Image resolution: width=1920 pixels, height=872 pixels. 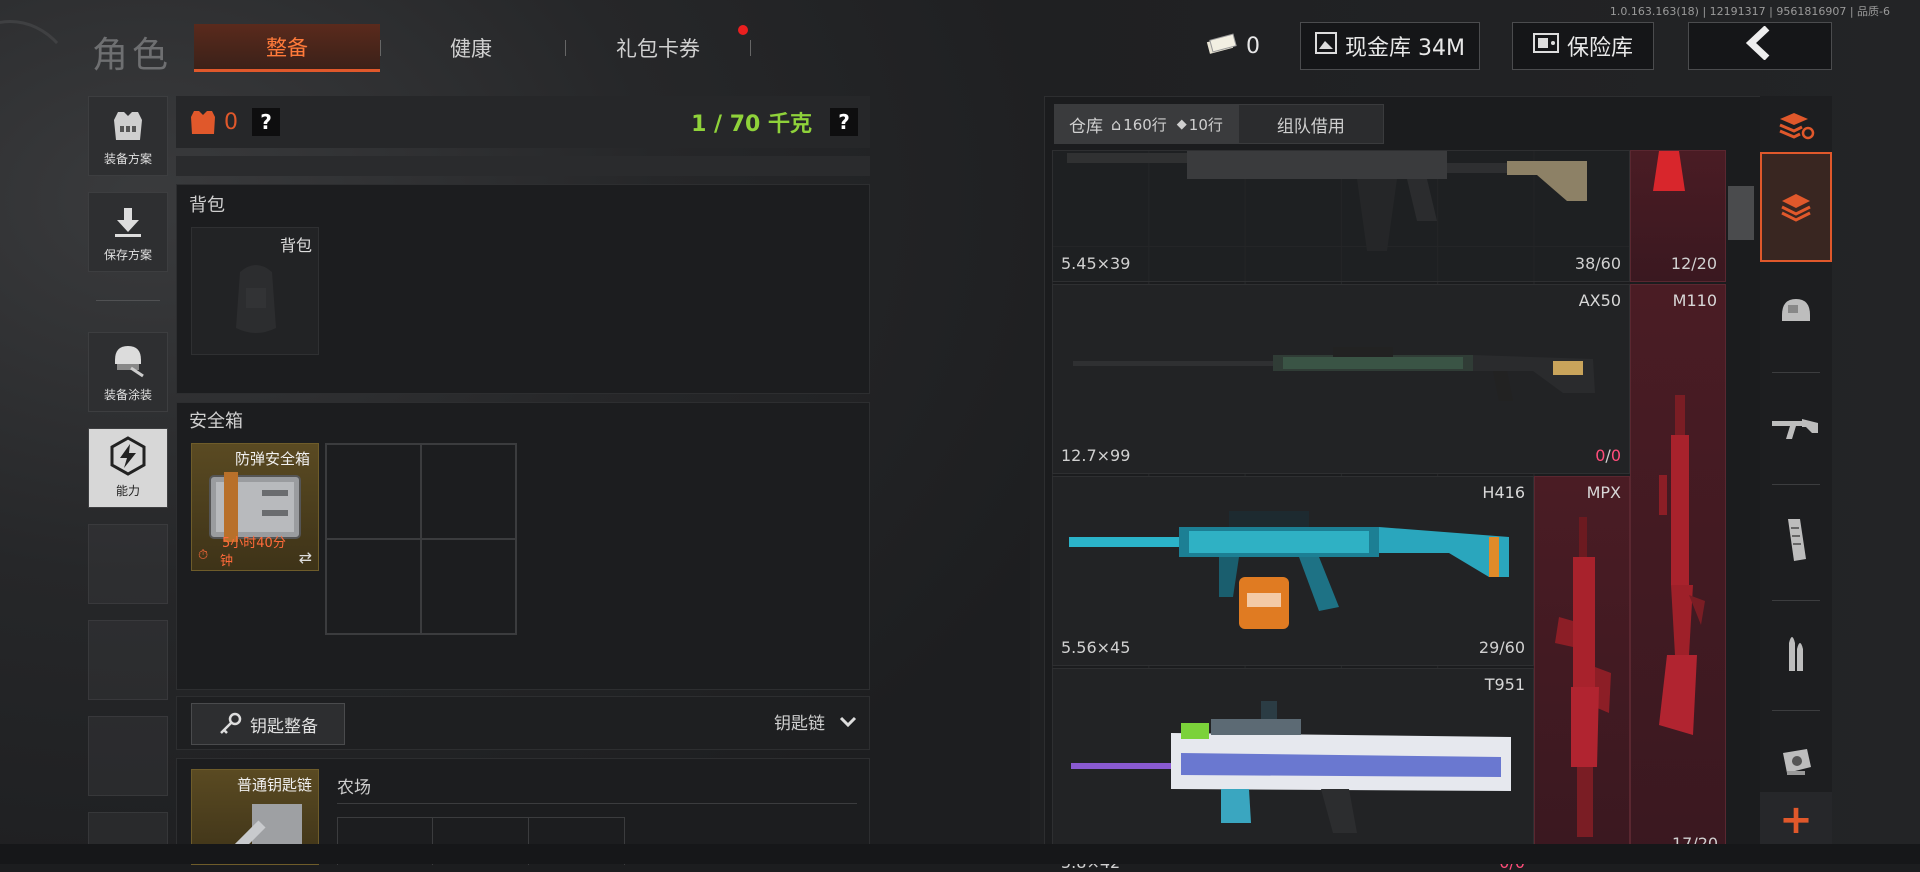 I want to click on currency-value: 0, so click(x=1253, y=46).